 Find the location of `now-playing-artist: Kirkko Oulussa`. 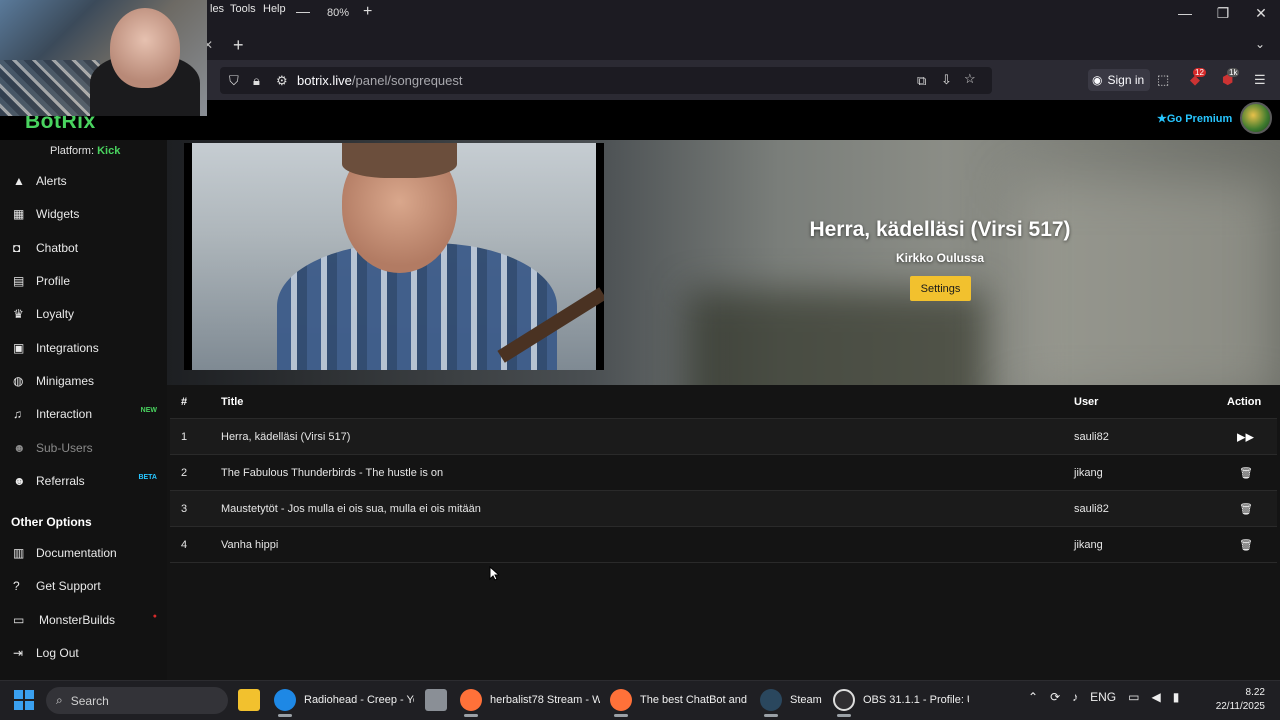

now-playing-artist: Kirkko Oulussa is located at coordinates (940, 258).